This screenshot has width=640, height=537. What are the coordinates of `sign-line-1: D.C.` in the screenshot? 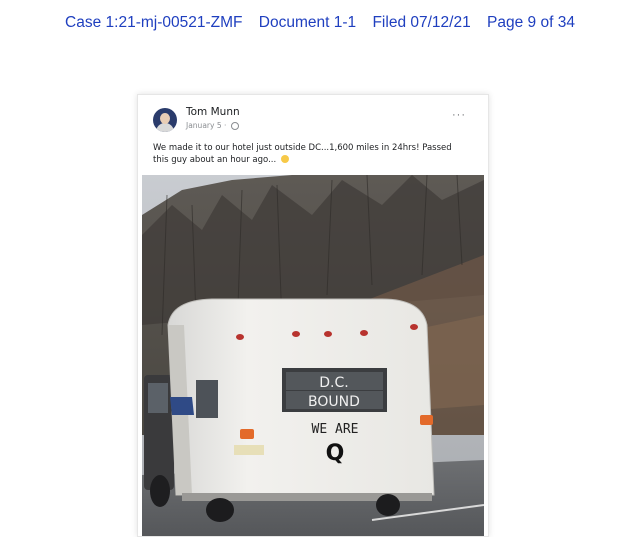 It's located at (333, 383).